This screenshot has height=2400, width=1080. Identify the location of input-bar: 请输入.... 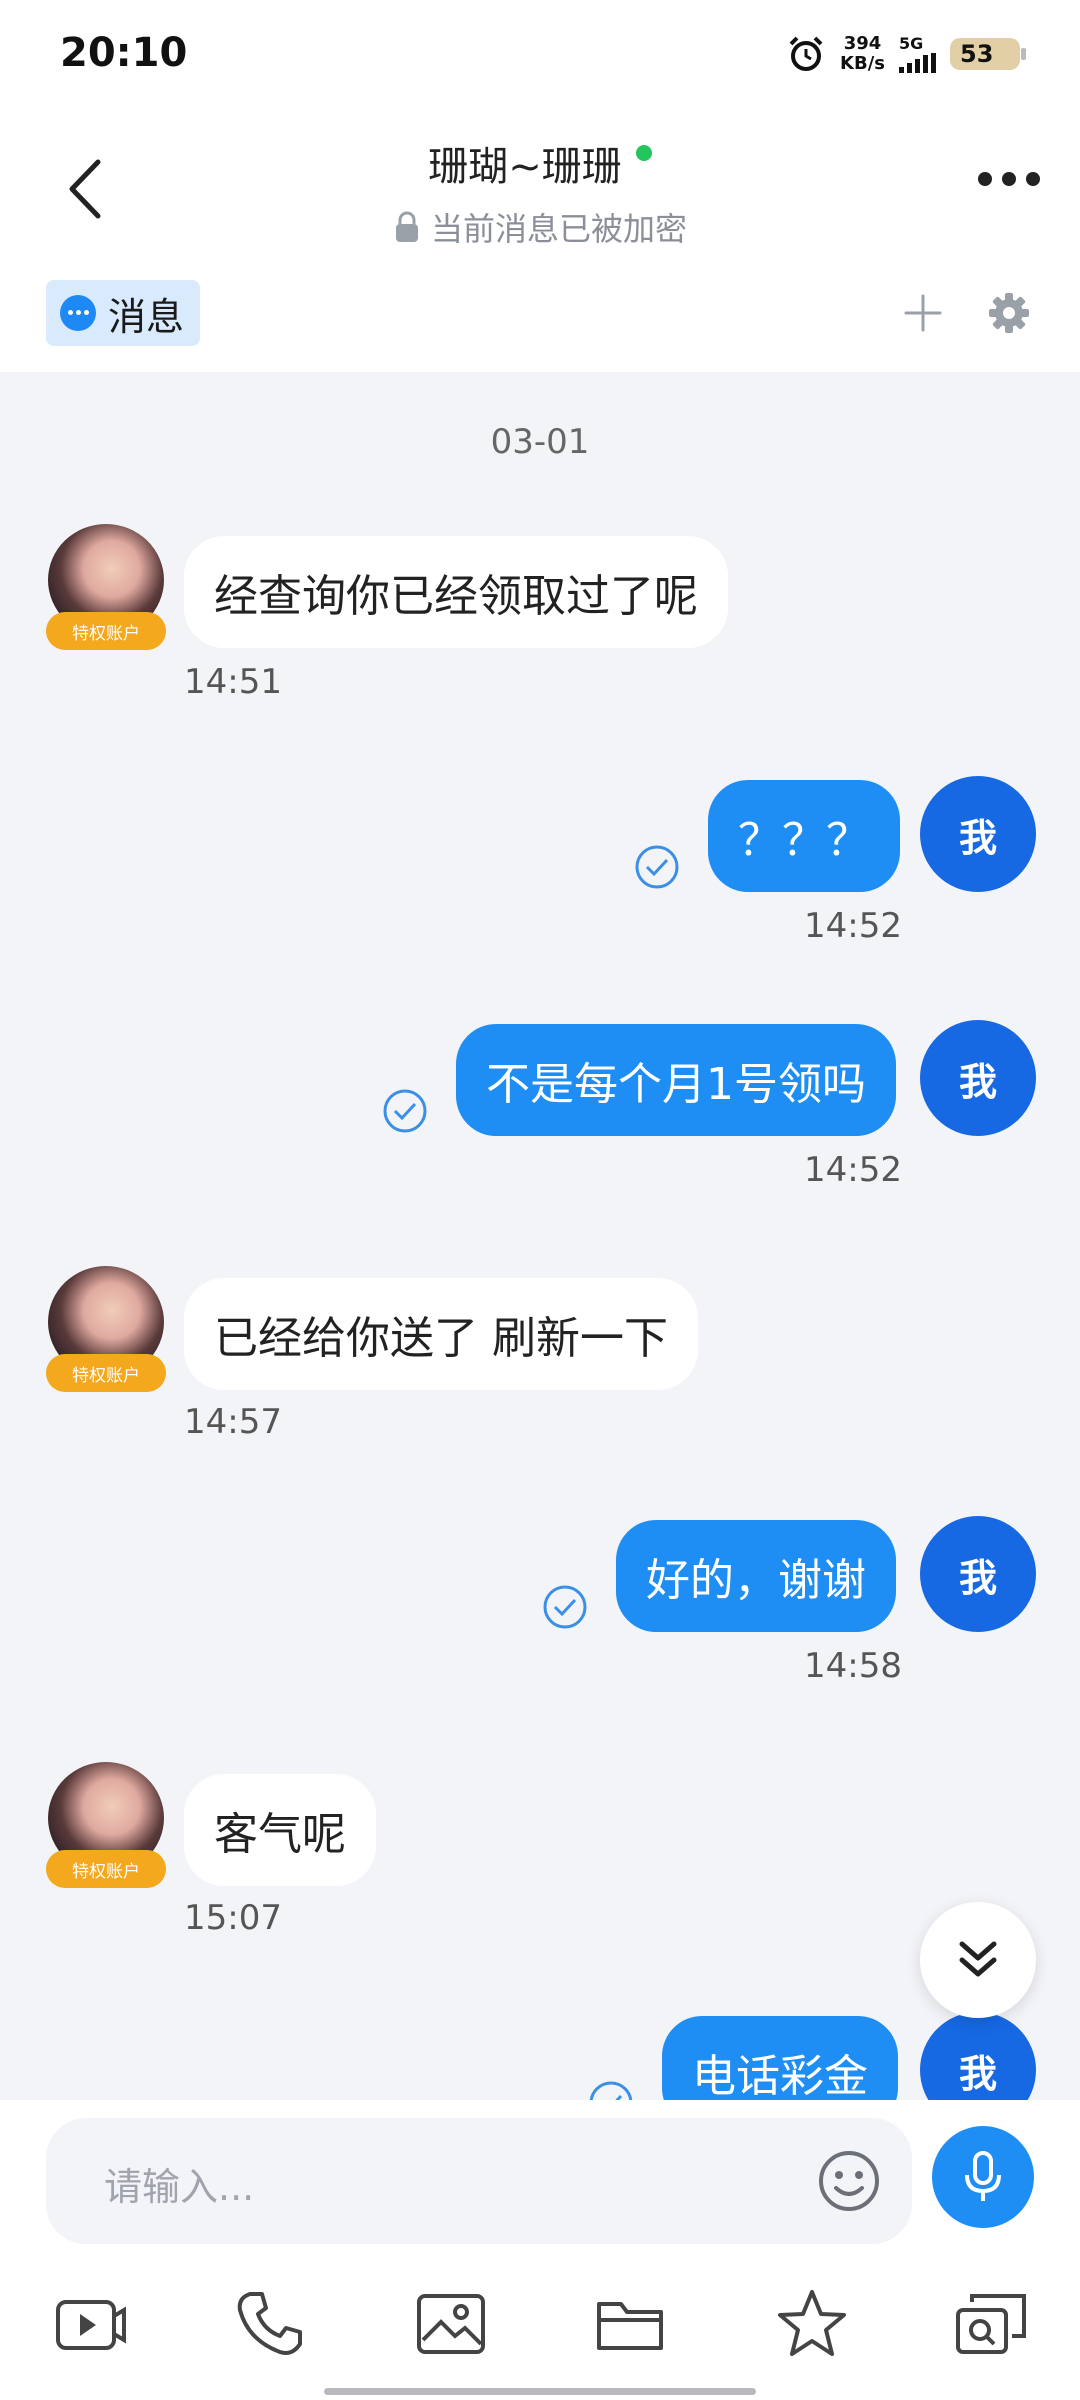
(540, 2250).